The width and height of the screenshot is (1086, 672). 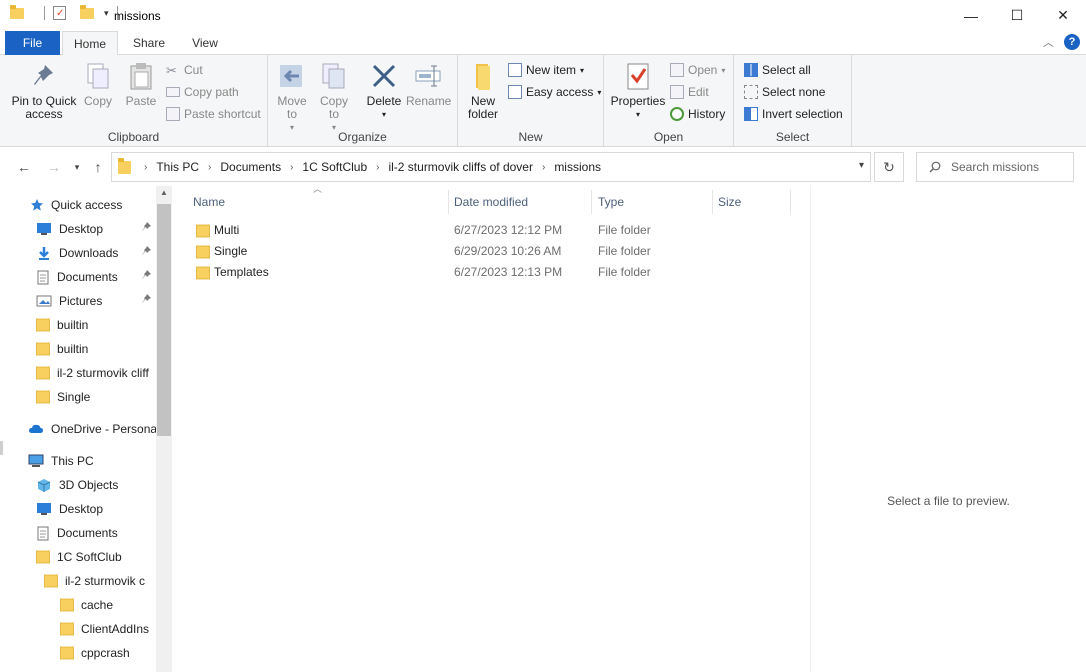 I want to click on copy-label: Copy, so click(x=97, y=101).